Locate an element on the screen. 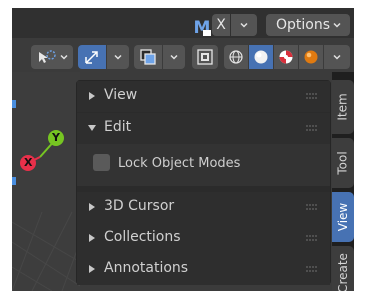 This screenshot has width=365, height=294. section-header-collections: Collections is located at coordinates (203, 238).